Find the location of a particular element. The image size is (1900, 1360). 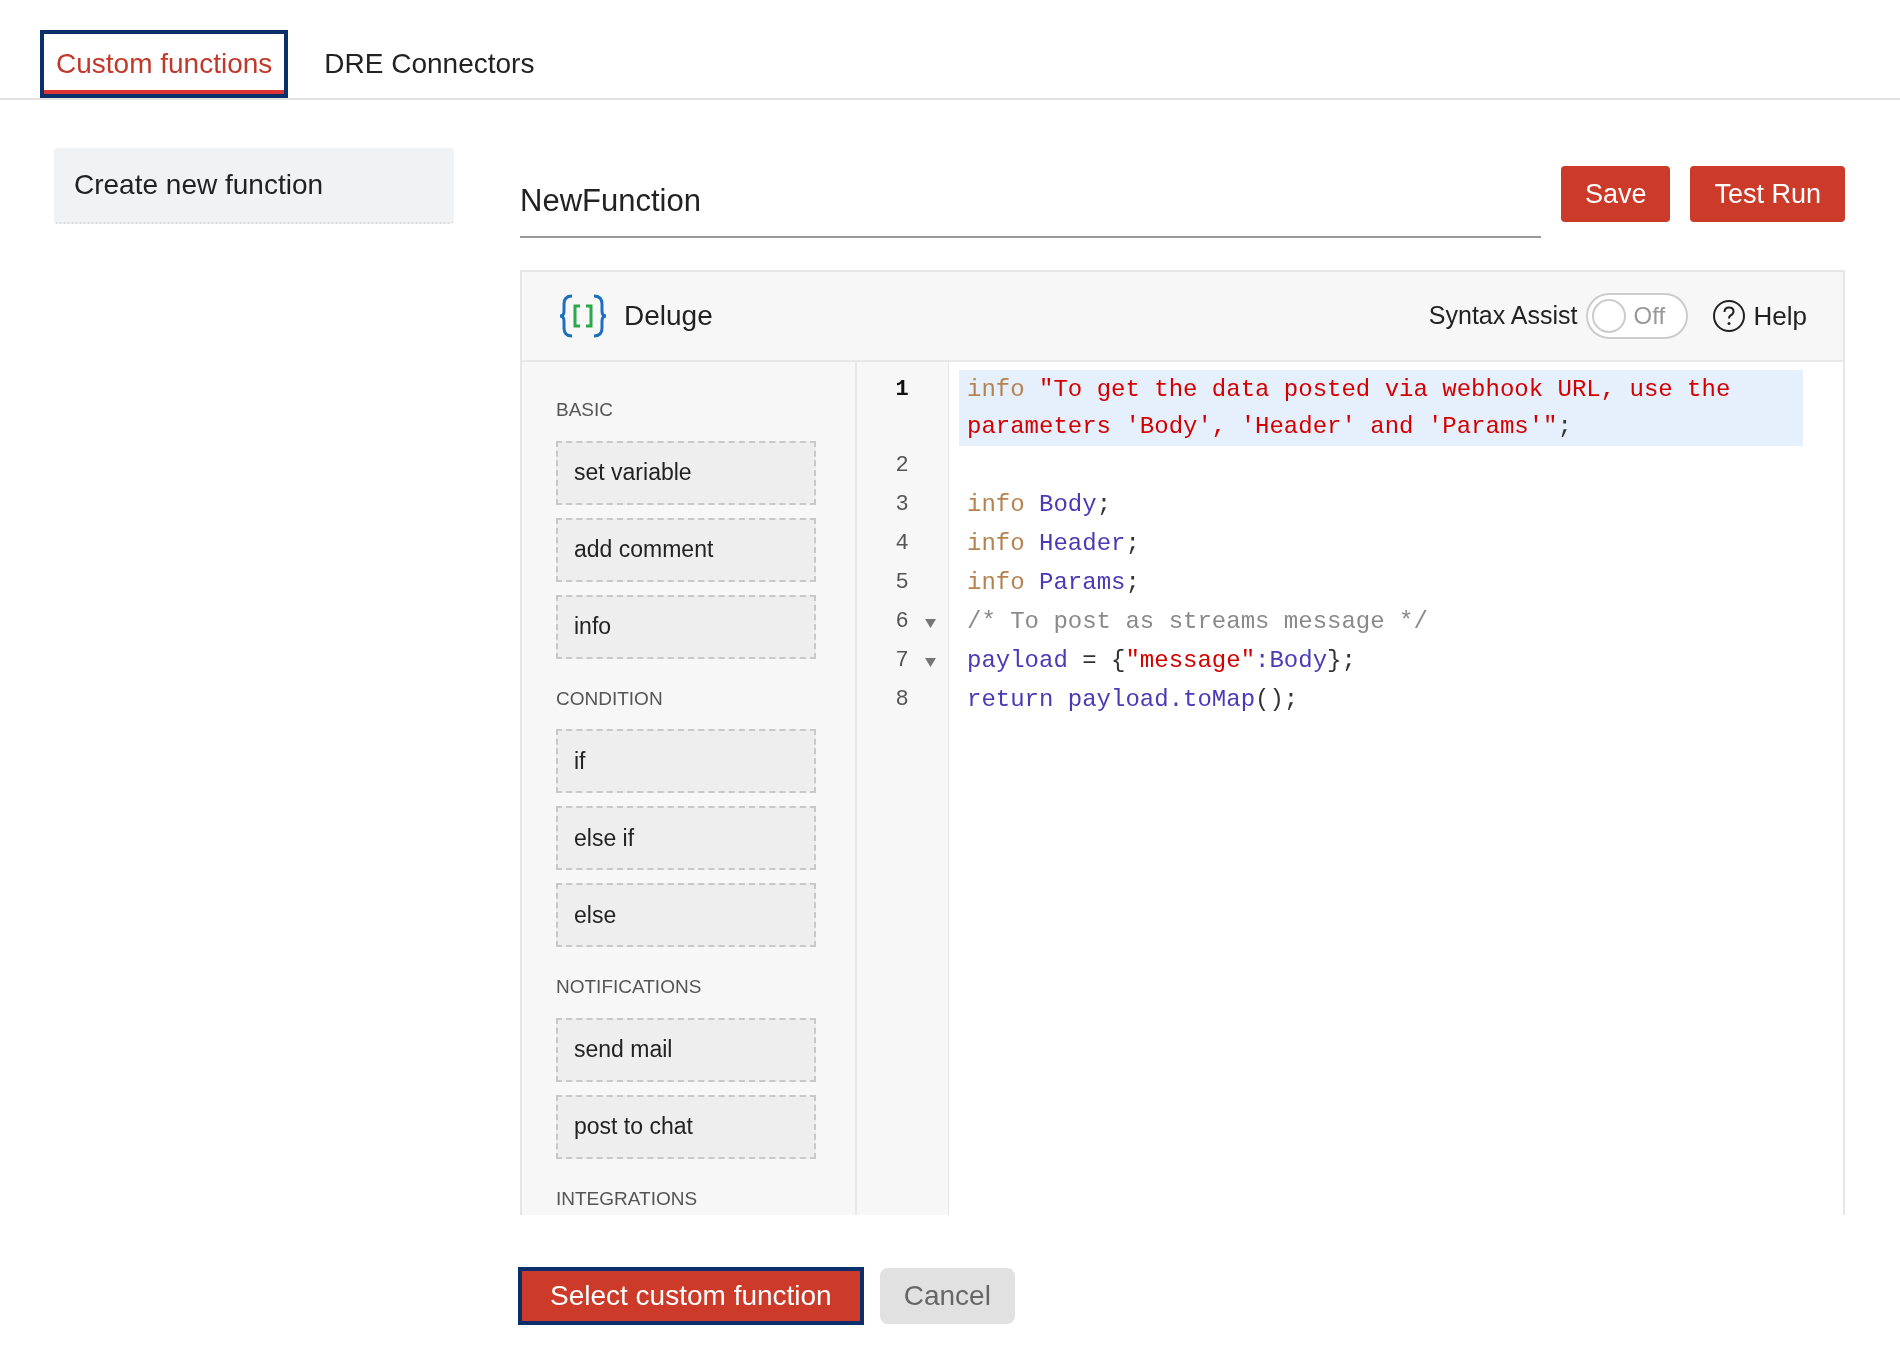

select-function-button: Select custom function is located at coordinates (691, 1296).